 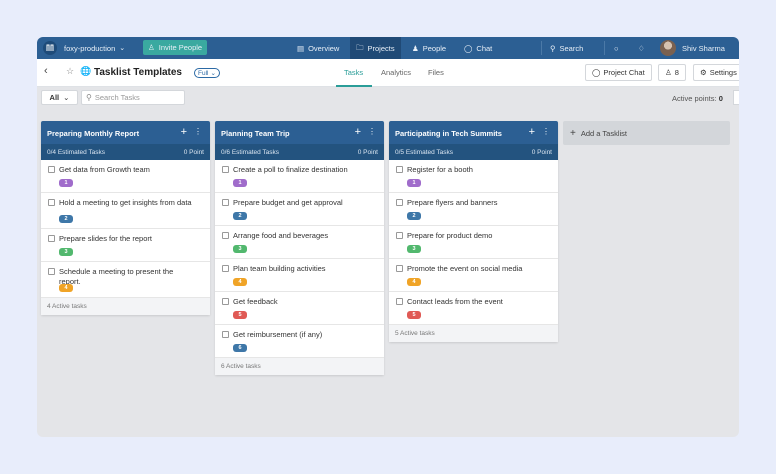 What do you see at coordinates (125, 245) in the screenshot?
I see `task-row: Prepare slides for the report 3` at bounding box center [125, 245].